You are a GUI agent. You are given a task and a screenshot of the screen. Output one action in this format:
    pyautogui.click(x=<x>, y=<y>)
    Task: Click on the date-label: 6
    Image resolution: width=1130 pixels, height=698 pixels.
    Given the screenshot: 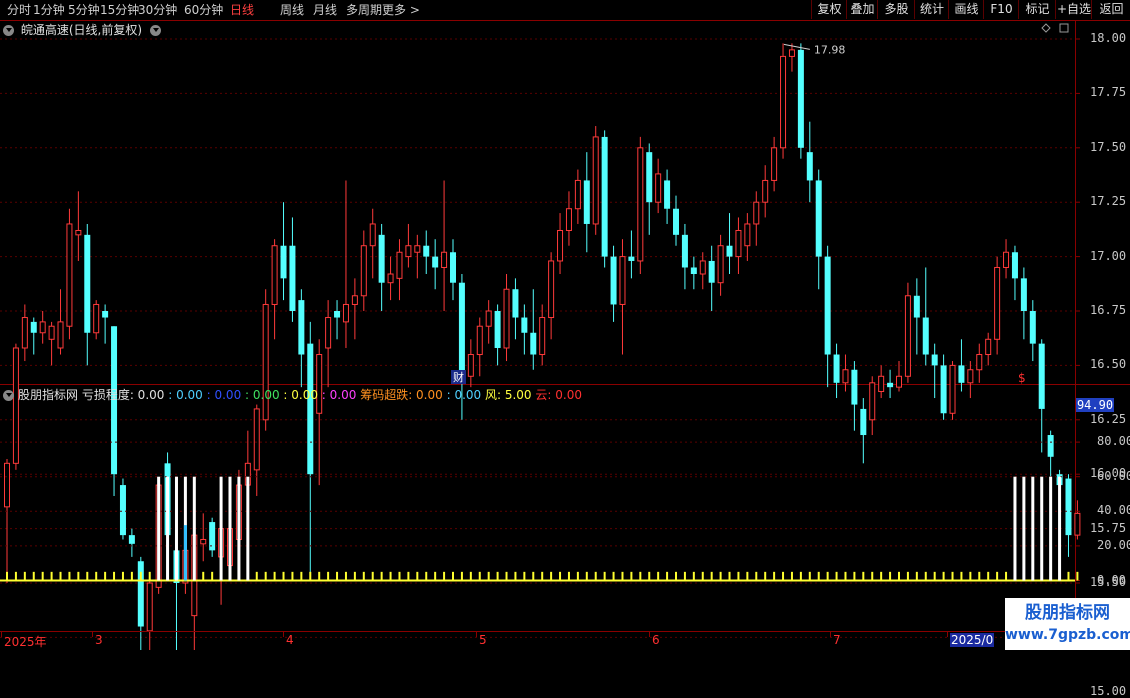 What is the action you would take?
    pyautogui.click(x=656, y=640)
    